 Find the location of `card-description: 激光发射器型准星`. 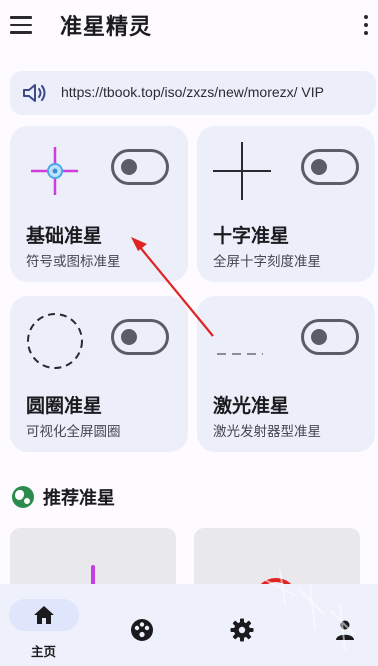

card-description: 激光发射器型准星 is located at coordinates (267, 432).